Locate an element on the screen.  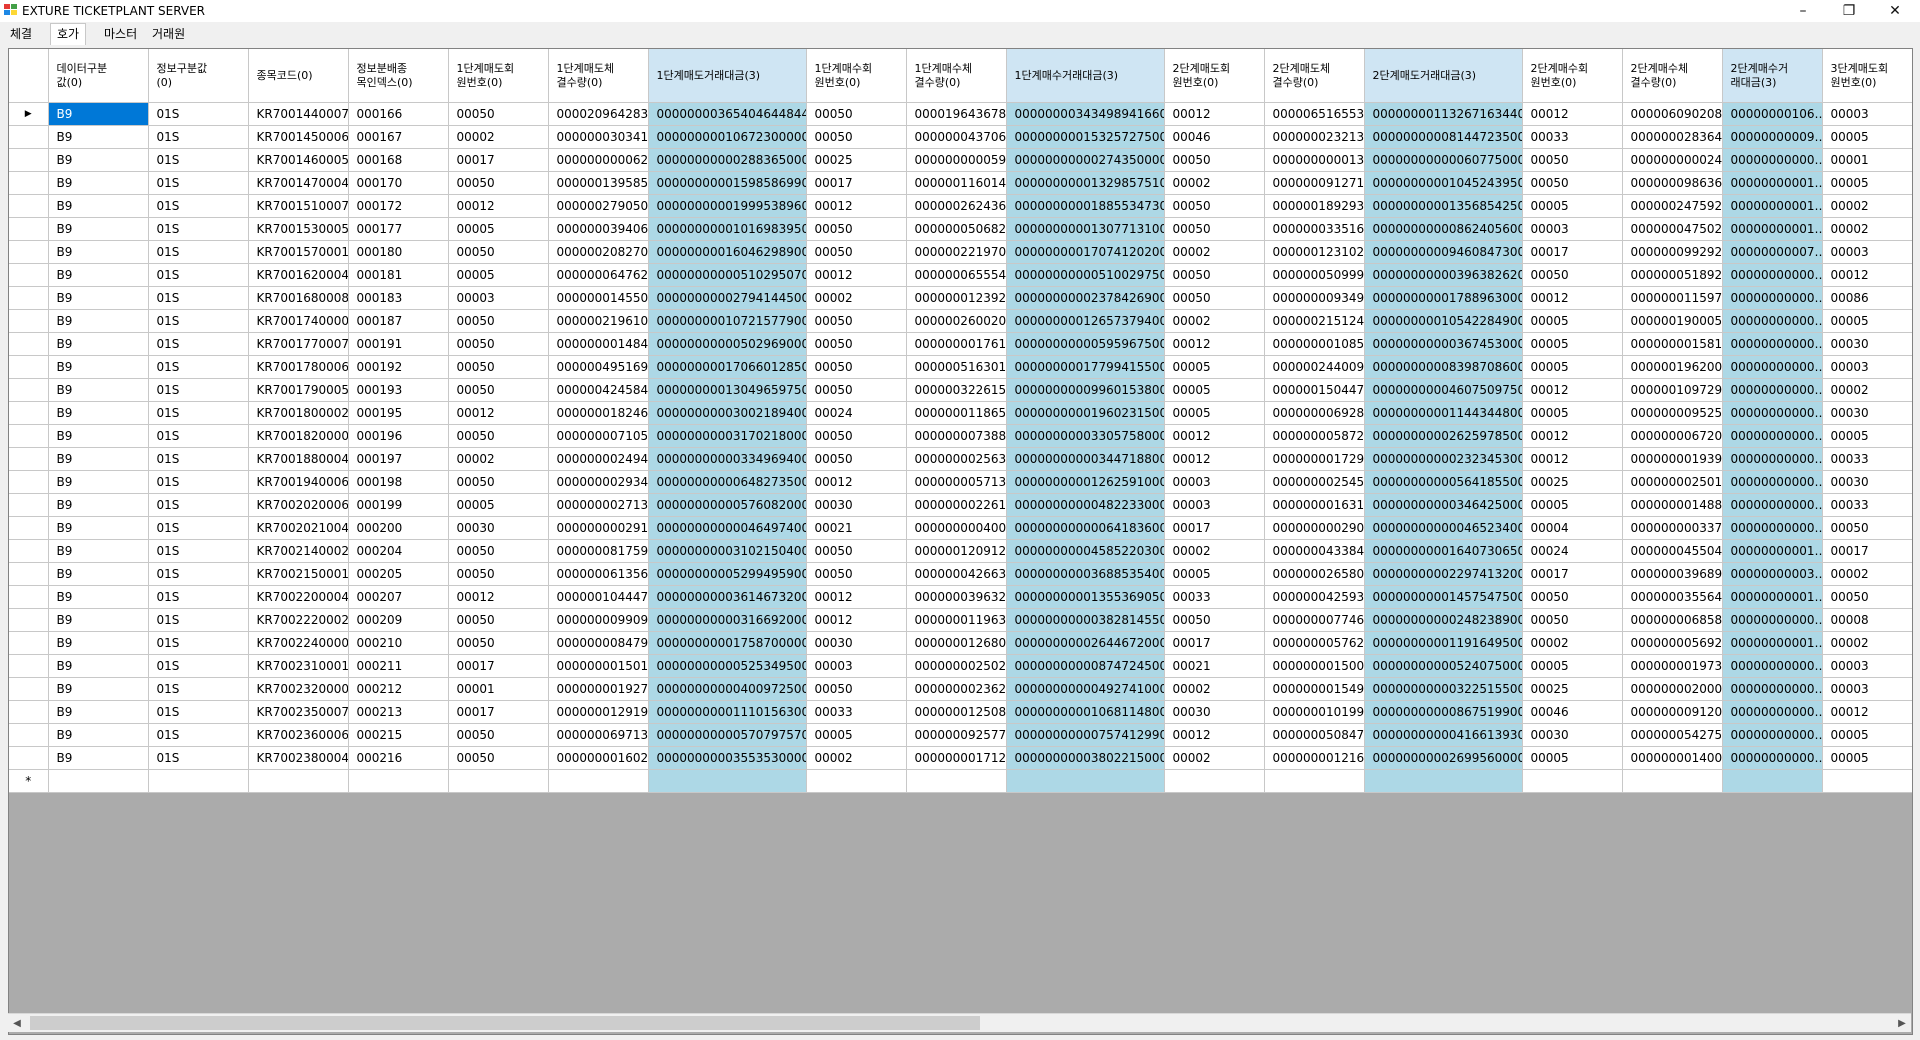
grid-cell: 00000000003002189400.000 is located at coordinates (727, 413).